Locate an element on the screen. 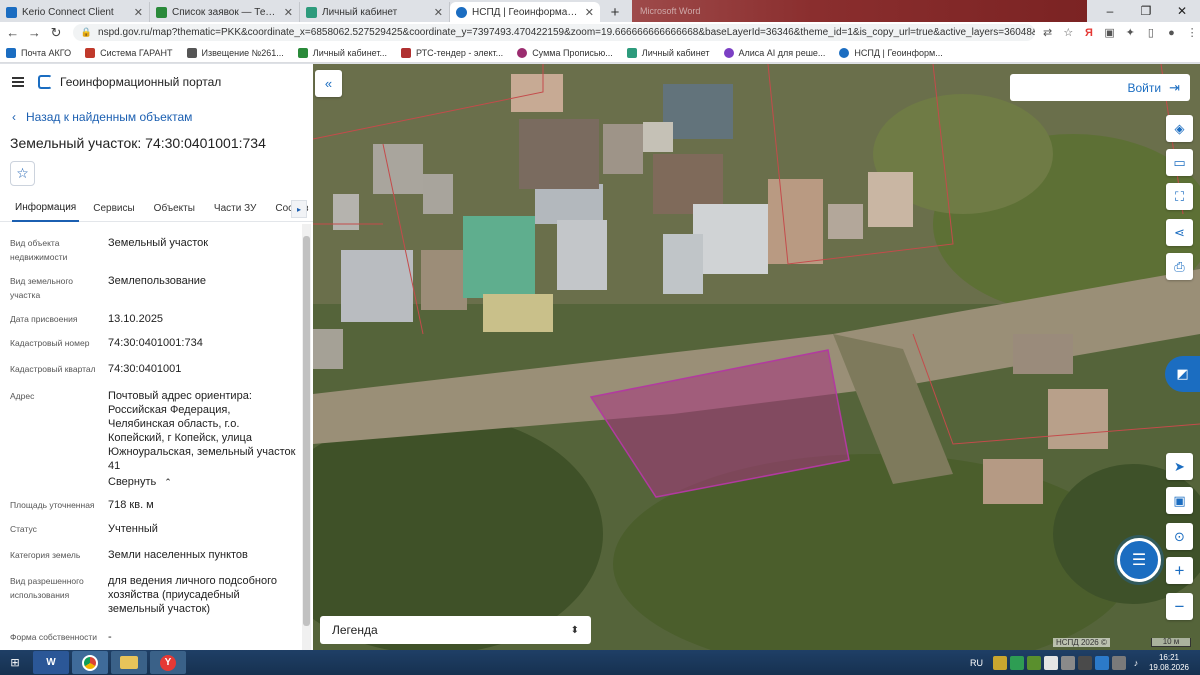  favorite-button: ☆ is located at coordinates (22, 173).